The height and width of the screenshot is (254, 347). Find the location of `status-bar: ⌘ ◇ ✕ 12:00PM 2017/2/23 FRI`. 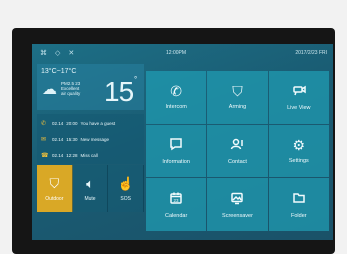

status-bar: ⌘ ◇ ✕ 12:00PM 2017/2/23 FRI is located at coordinates (182, 53).